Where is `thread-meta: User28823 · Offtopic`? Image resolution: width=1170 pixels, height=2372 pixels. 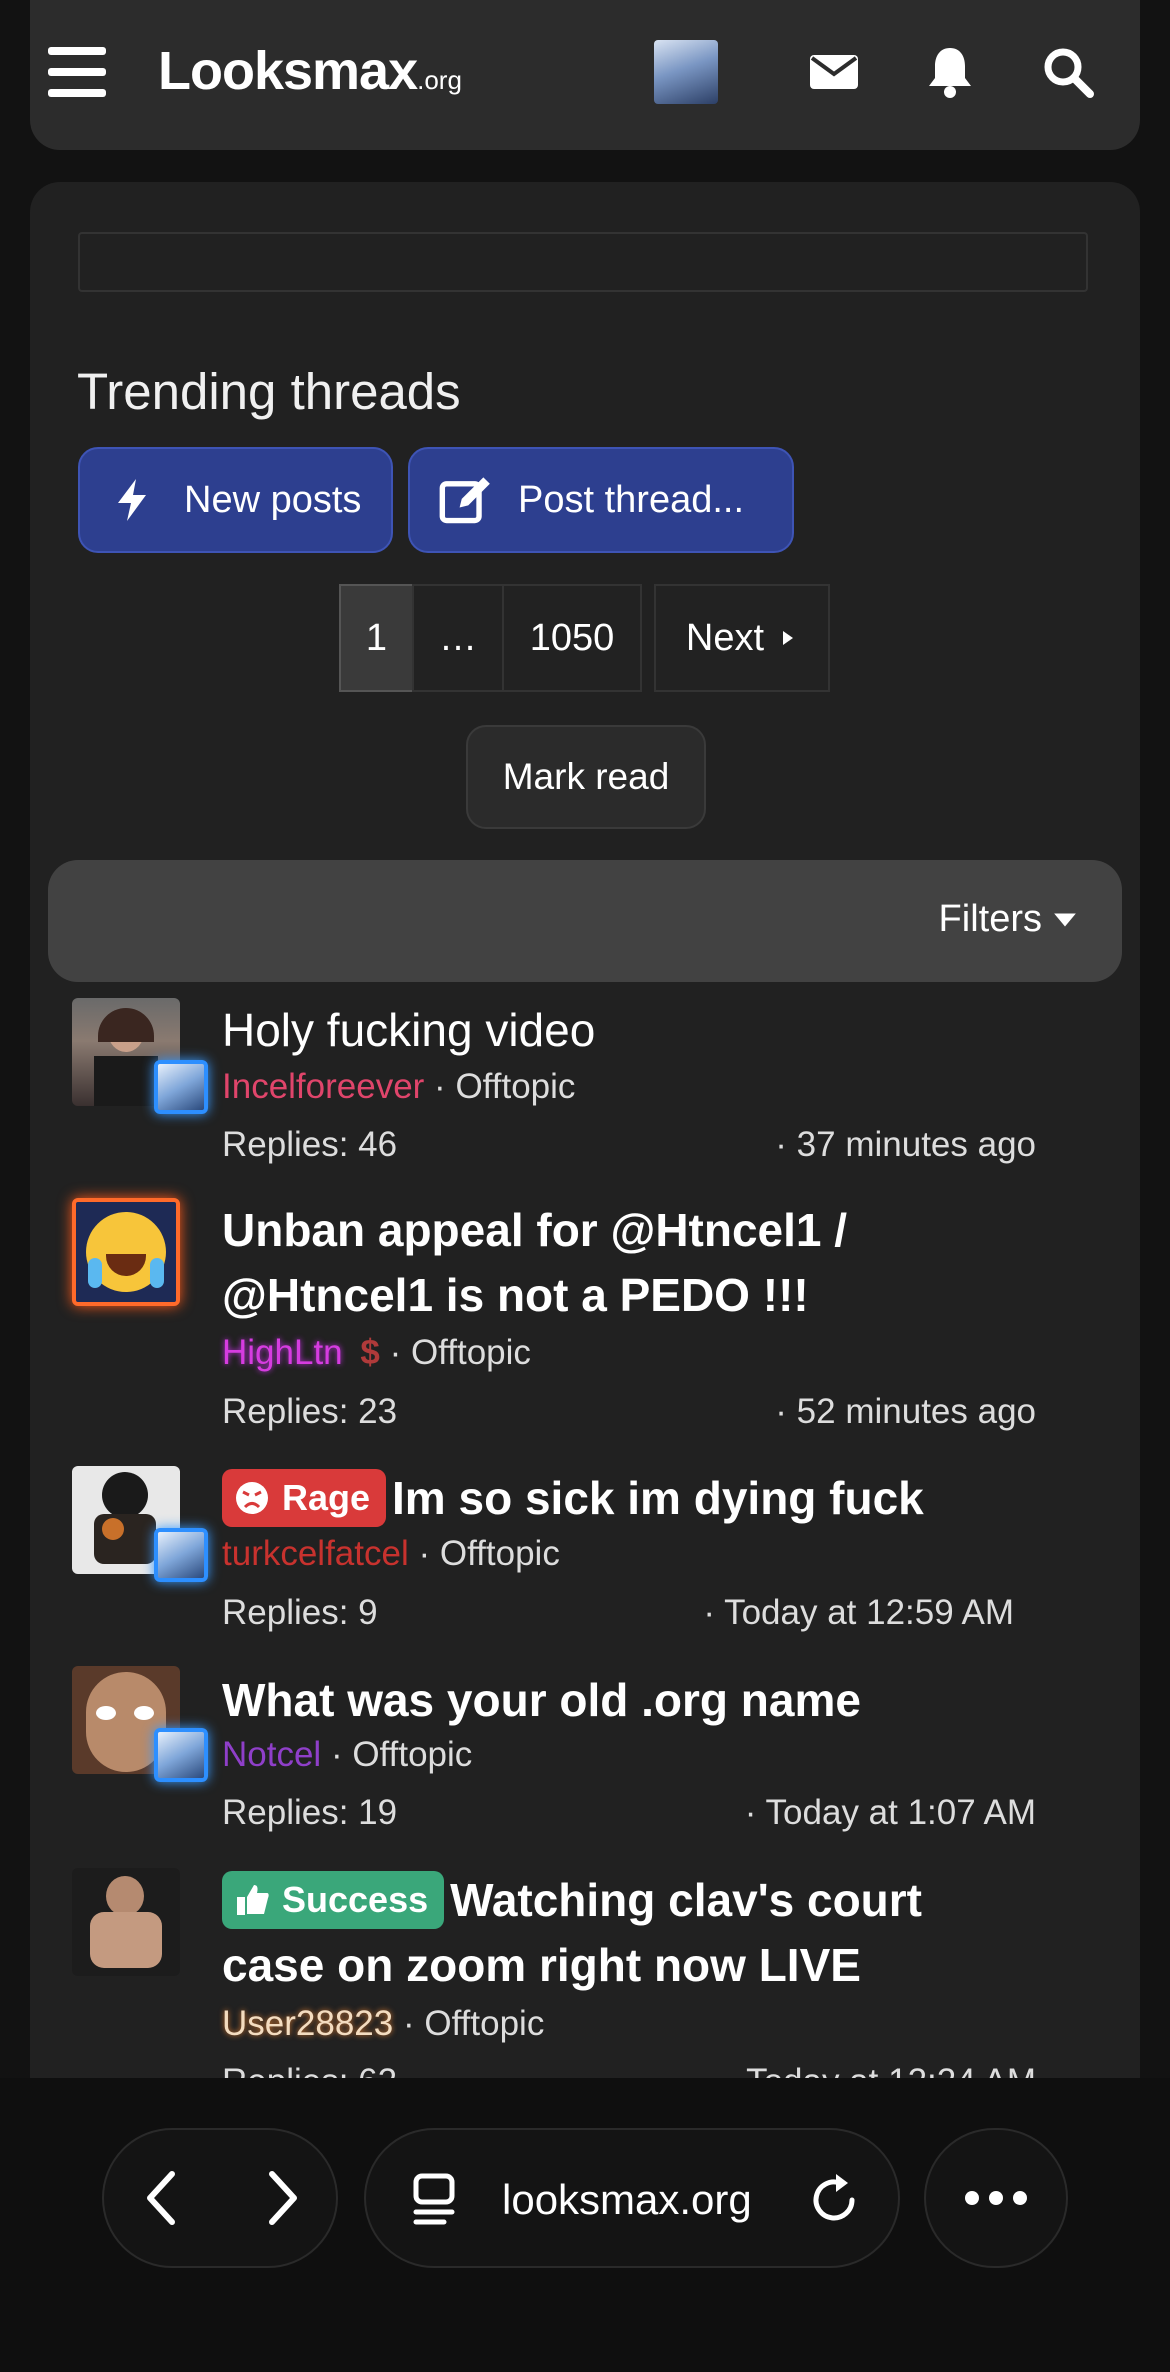 thread-meta: User28823 · Offtopic is located at coordinates (383, 2024).